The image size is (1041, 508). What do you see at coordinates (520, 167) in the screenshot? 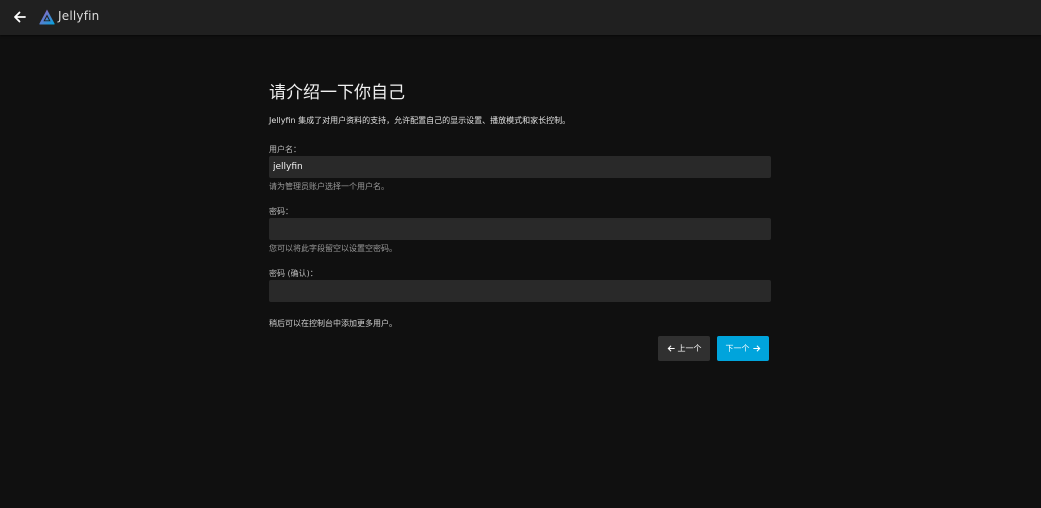
I see `username-input` at bounding box center [520, 167].